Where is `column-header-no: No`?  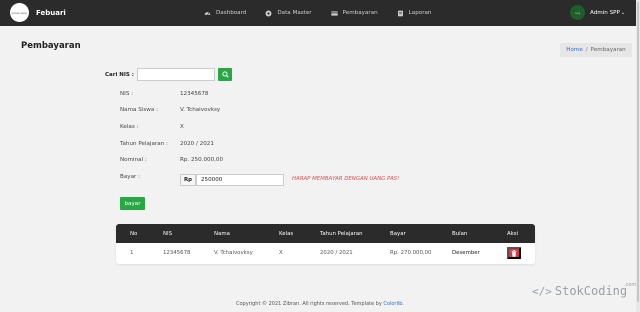 column-header-no: No is located at coordinates (134, 234).